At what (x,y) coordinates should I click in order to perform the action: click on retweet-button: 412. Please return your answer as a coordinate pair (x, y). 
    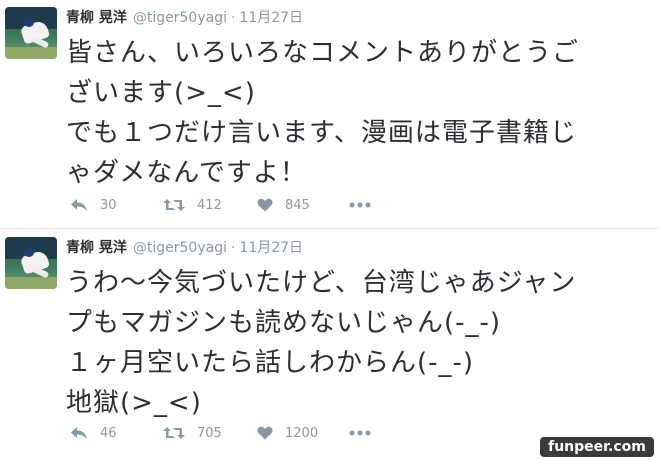
    Looking at the image, I should click on (192, 205).